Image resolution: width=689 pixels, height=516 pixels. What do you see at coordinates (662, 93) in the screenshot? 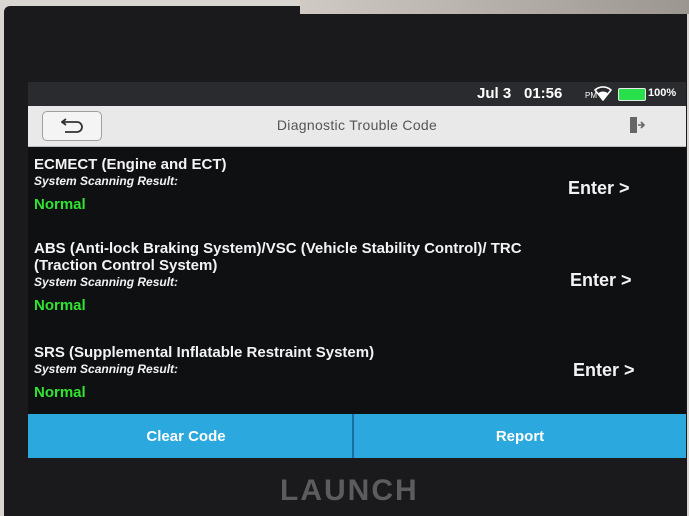
I see `battery-level: 100%` at bounding box center [662, 93].